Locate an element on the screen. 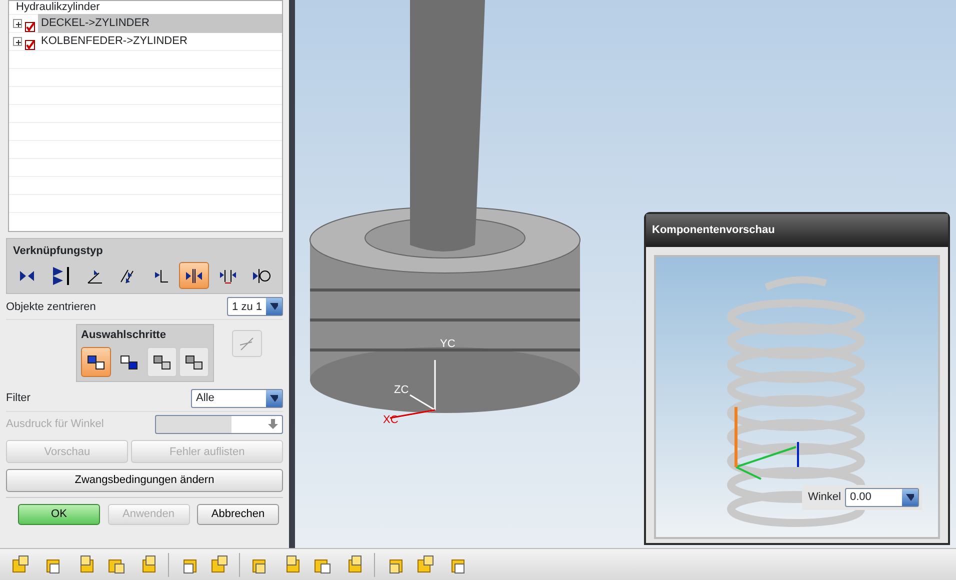 The width and height of the screenshot is (956, 580). constraint-icon is located at coordinates (61, 276).